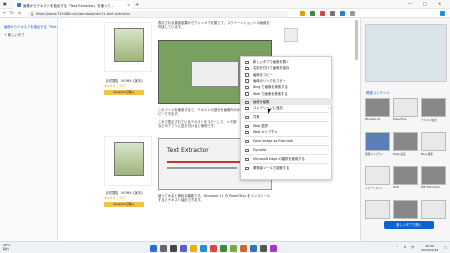 The width and height of the screenshot is (450, 253). What do you see at coordinates (247, 150) in the screenshot?
I see `dynalist-icon` at bounding box center [247, 150].